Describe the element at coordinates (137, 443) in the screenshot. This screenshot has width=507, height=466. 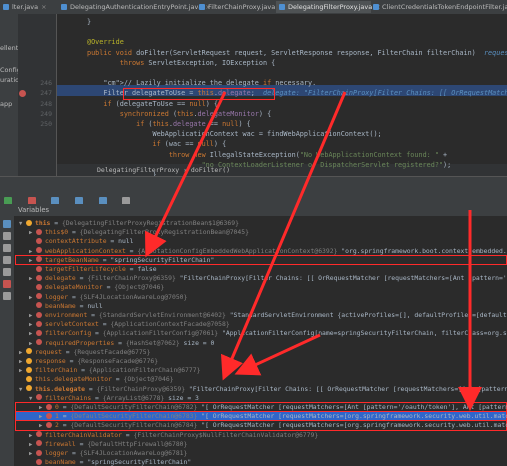
I see `variable-type: {DefaultHttpFirewall@6780}` at that location.